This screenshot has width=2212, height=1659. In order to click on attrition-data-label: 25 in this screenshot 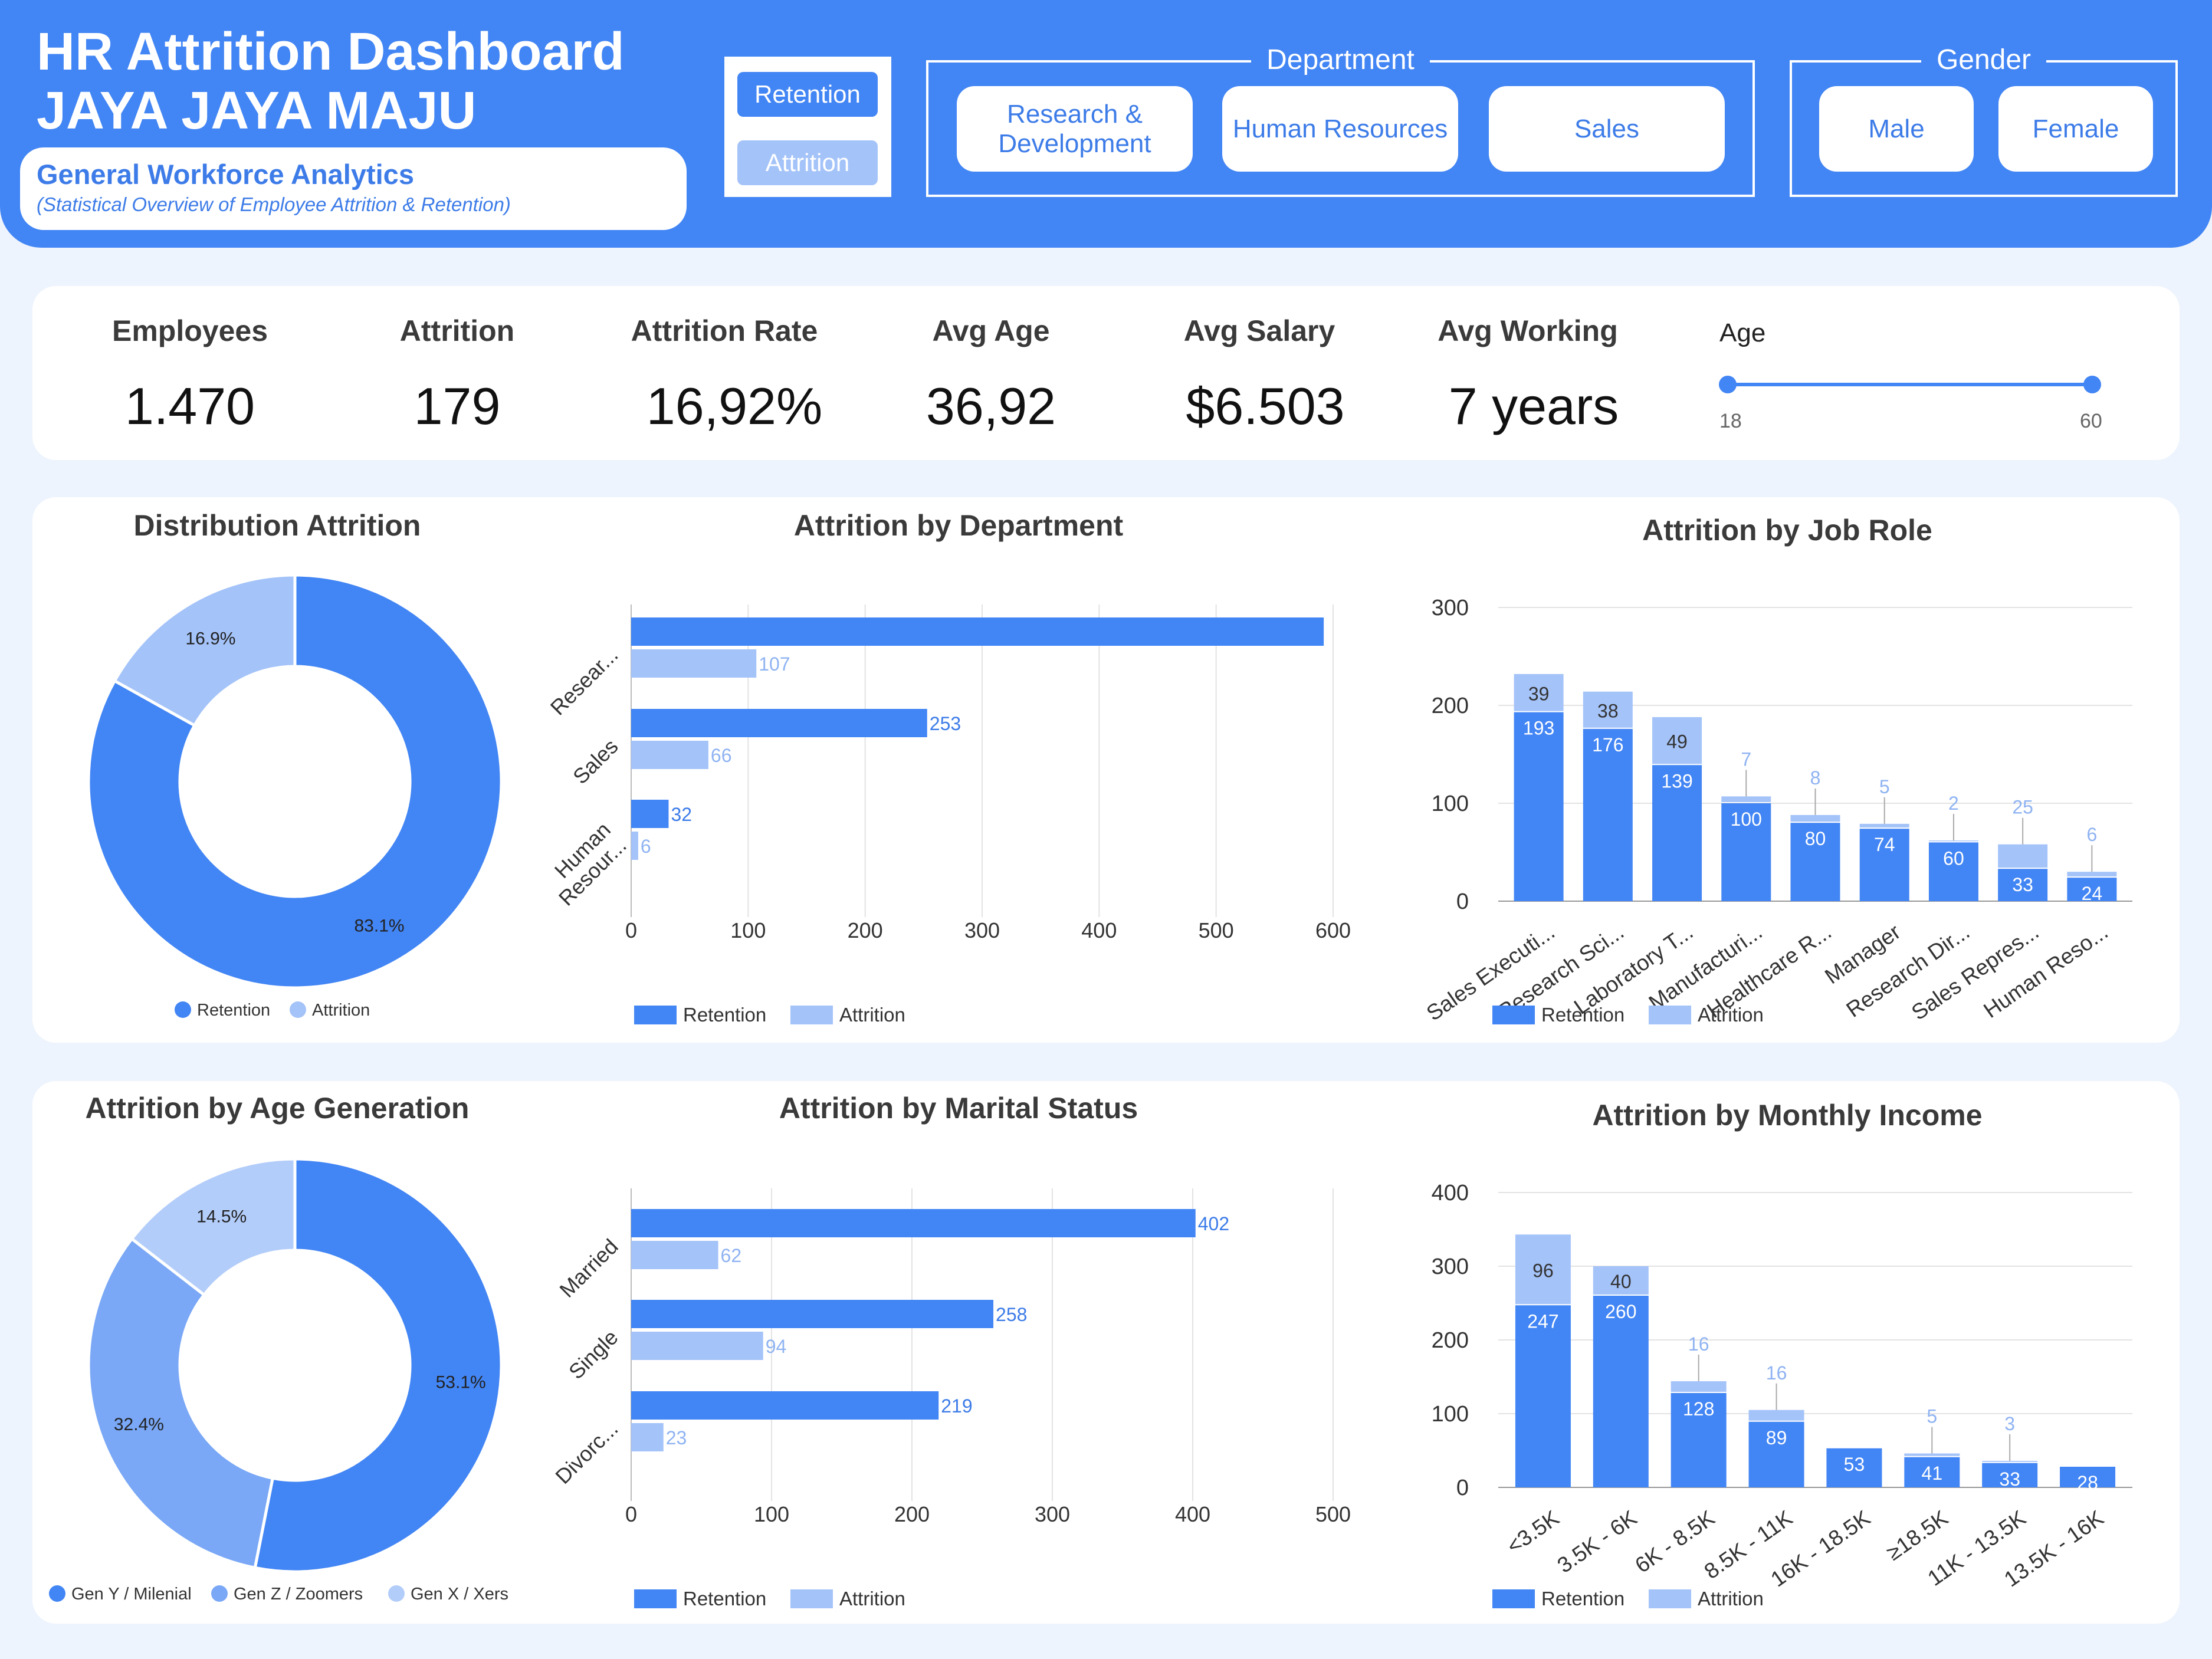, I will do `click(2022, 807)`.